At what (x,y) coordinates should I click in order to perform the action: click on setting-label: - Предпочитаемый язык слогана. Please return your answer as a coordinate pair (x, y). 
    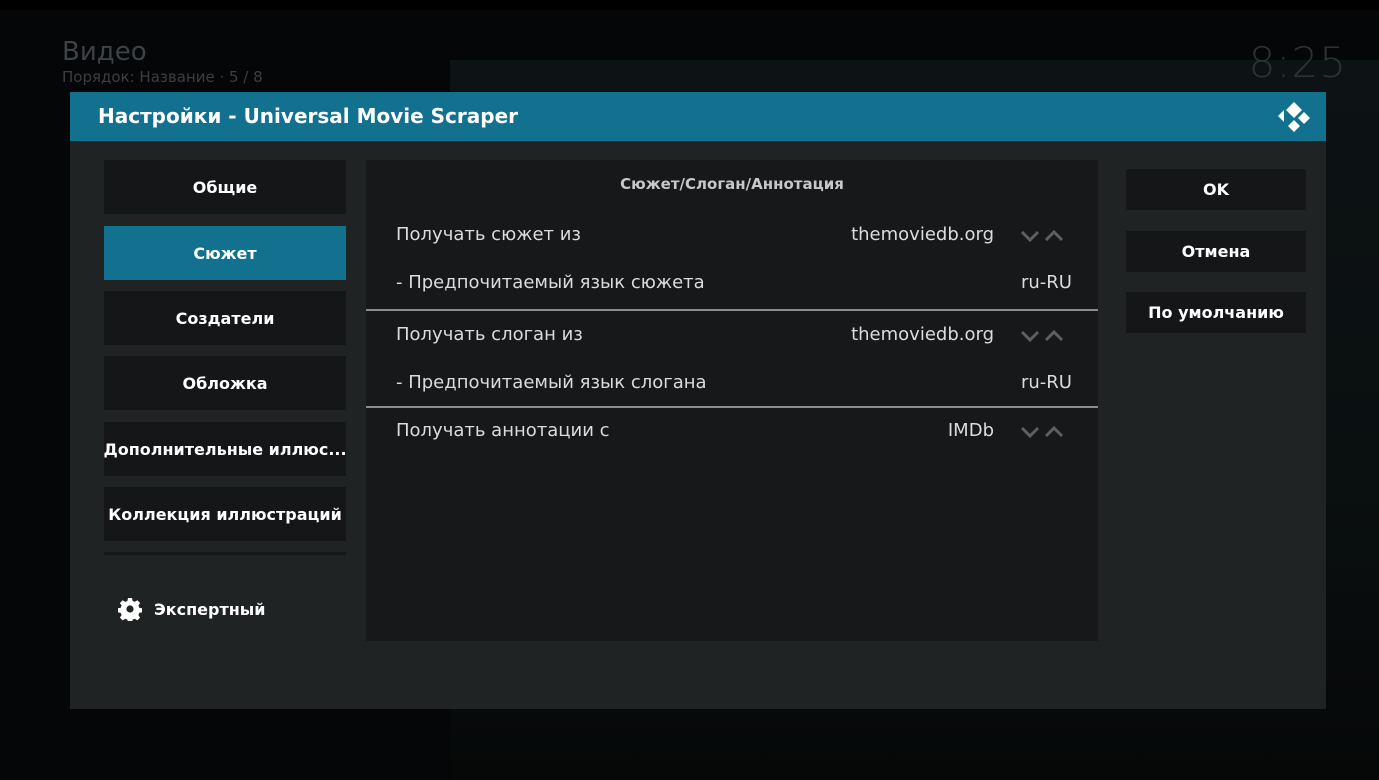
    Looking at the image, I should click on (551, 382).